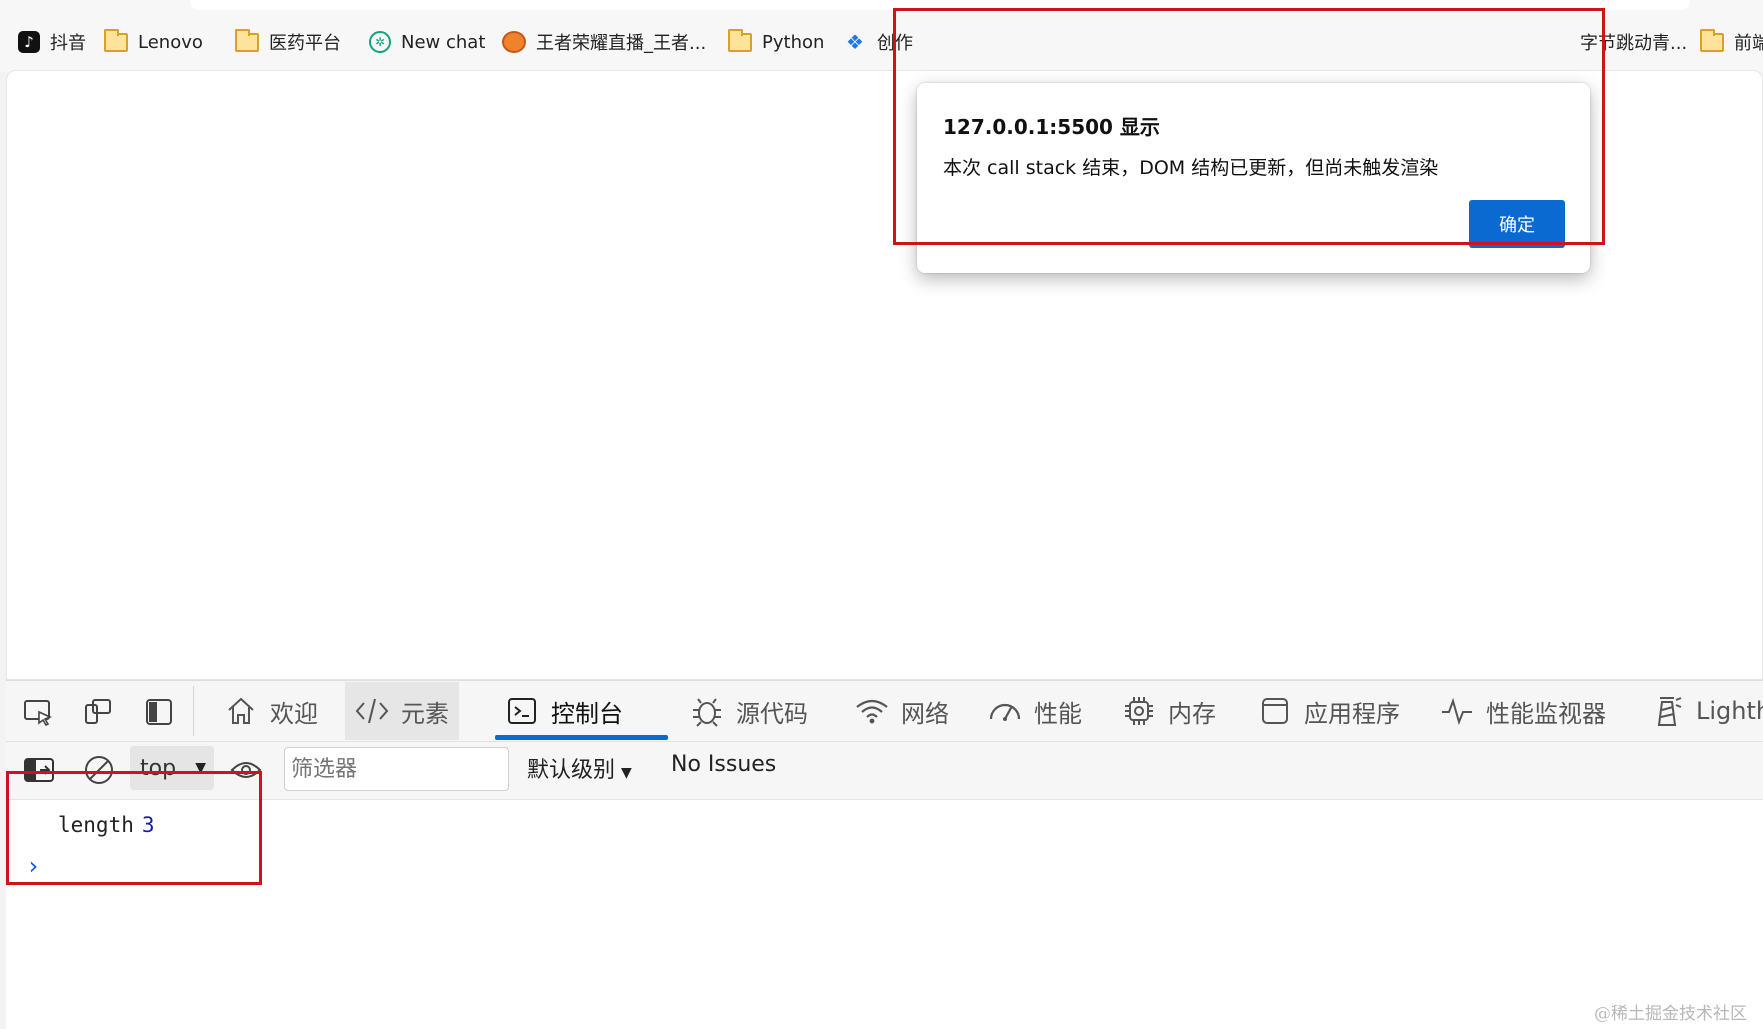  I want to click on tab-label: 控制台, so click(587, 713).